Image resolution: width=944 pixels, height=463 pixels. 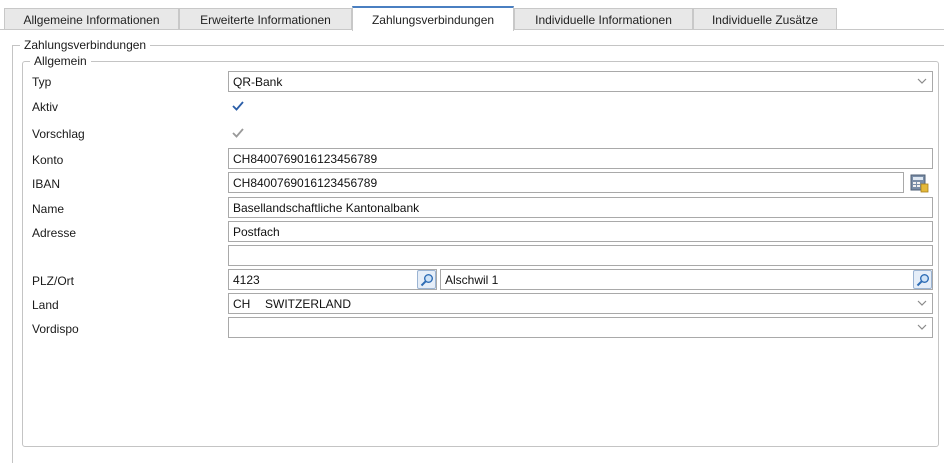 I want to click on tab-label: Individuelle Zusätze, so click(x=765, y=19).